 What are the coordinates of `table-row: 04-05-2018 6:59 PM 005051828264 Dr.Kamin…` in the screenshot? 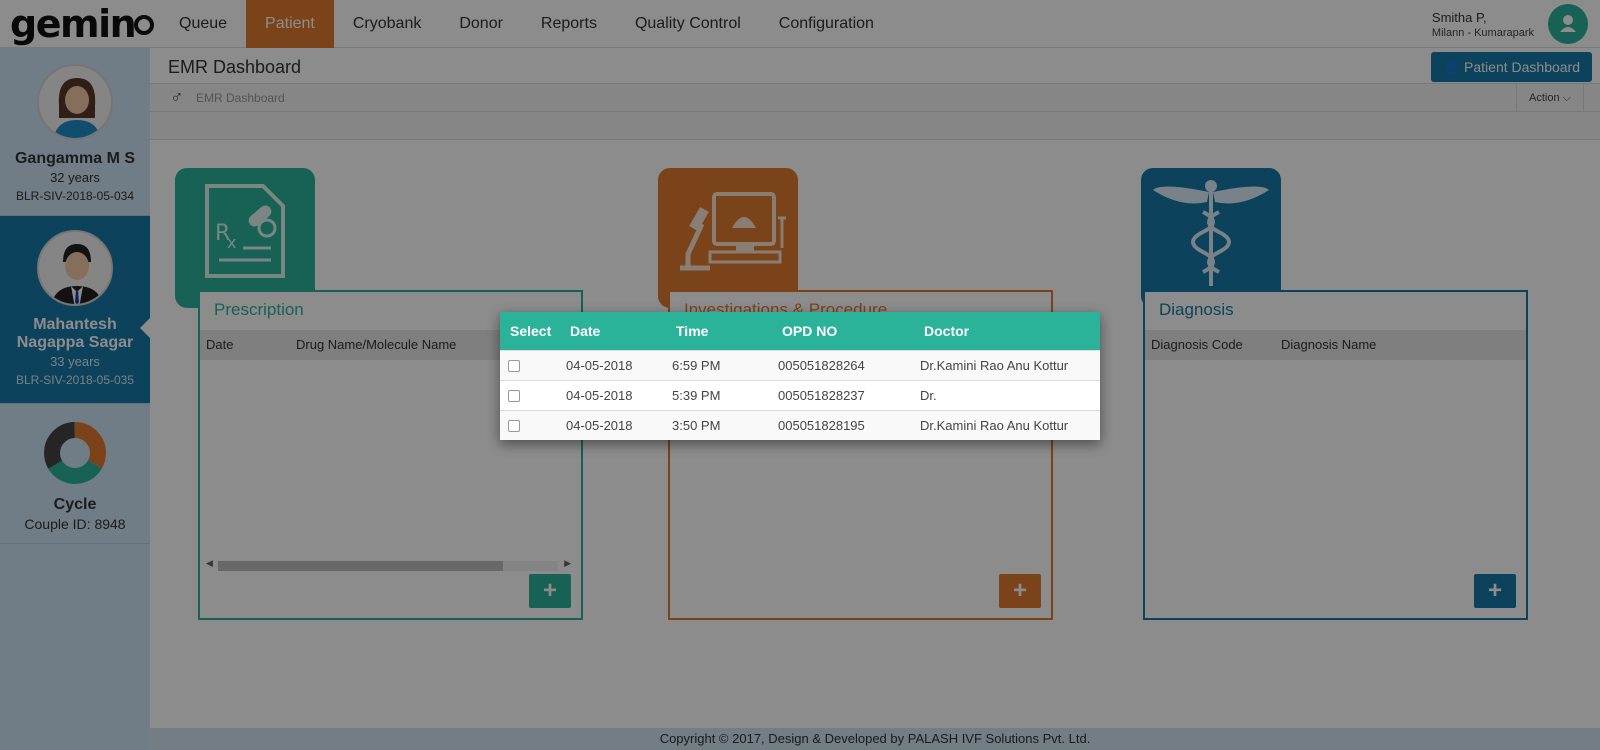 It's located at (800, 364).